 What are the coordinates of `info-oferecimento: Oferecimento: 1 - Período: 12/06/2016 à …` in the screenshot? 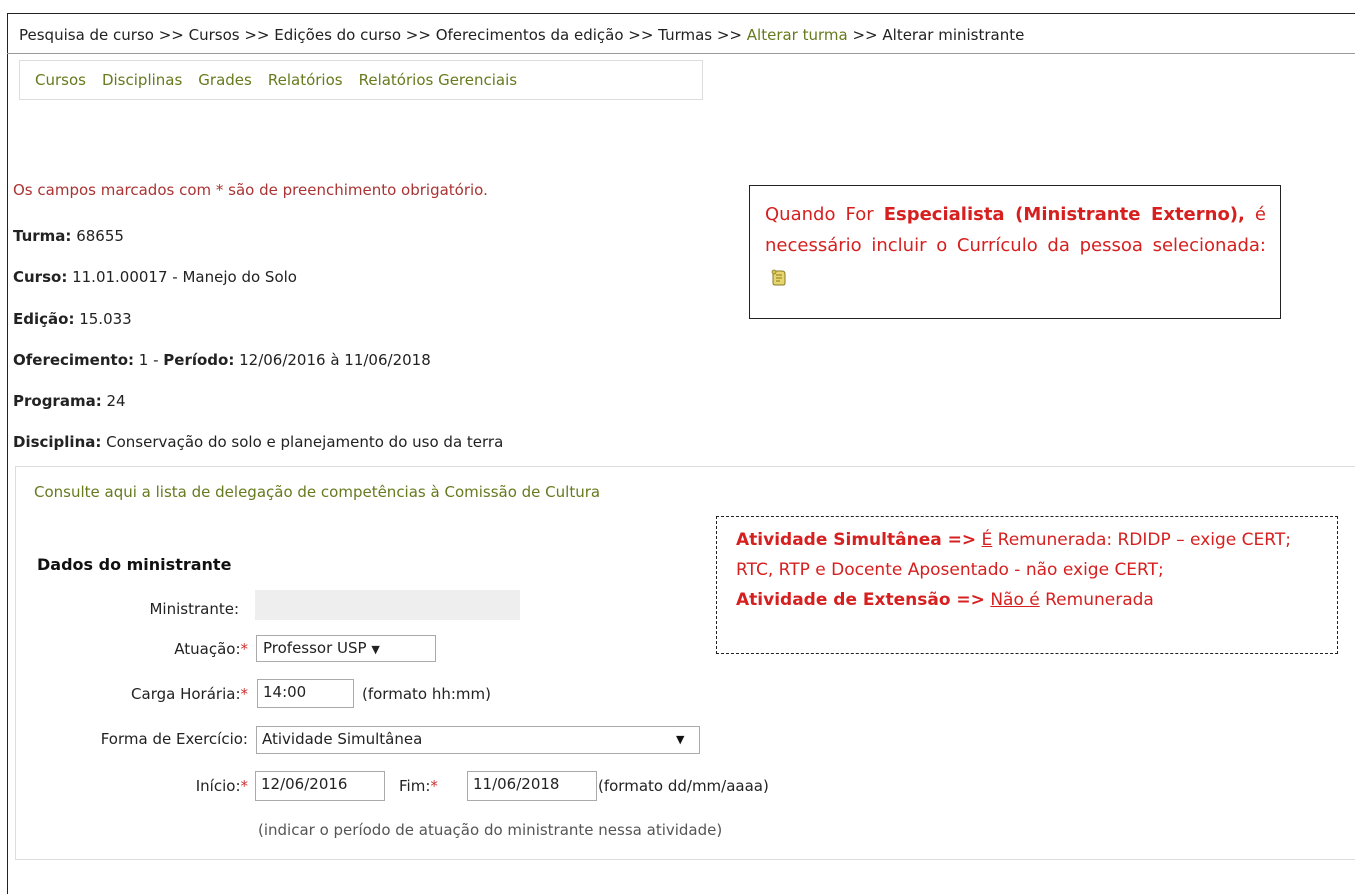 It's located at (222, 360).